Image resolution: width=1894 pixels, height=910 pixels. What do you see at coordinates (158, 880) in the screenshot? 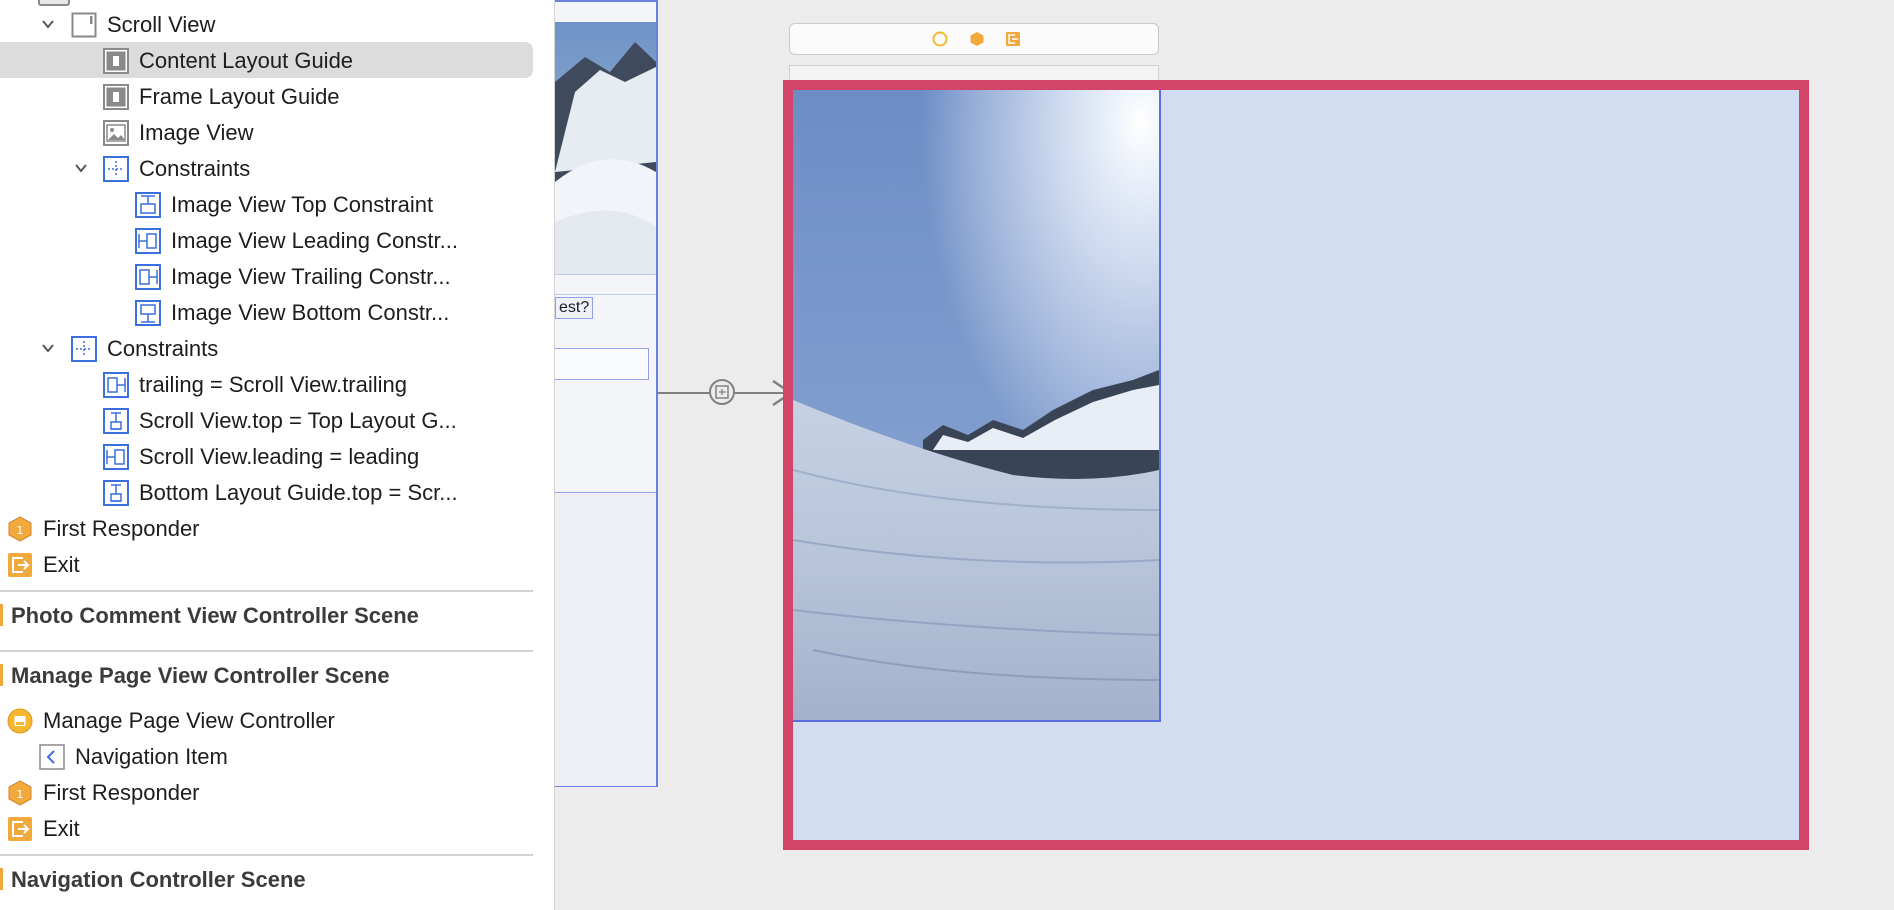
I see `scene-title-navigation-controller: Navigation Controller Scene` at bounding box center [158, 880].